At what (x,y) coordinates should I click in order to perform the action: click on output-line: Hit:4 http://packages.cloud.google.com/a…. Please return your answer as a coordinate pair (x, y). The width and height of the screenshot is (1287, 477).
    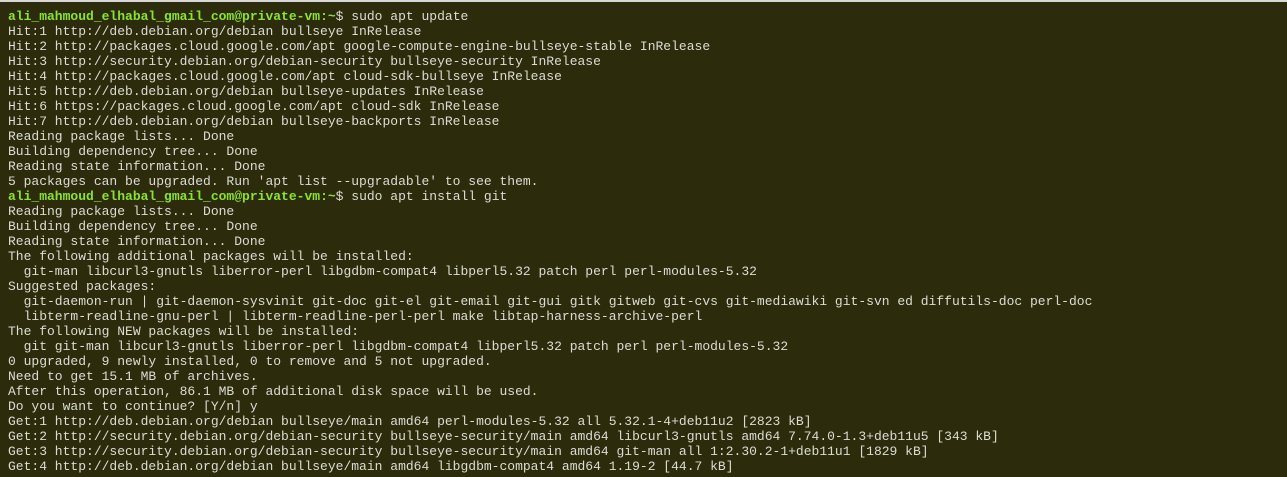
    Looking at the image, I should click on (285, 76).